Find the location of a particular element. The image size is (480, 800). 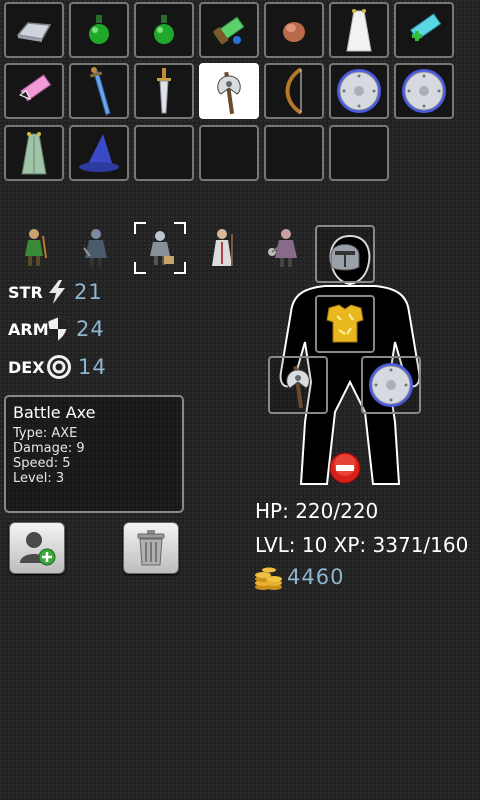

stat-arm-label: ARM is located at coordinates (28, 329).